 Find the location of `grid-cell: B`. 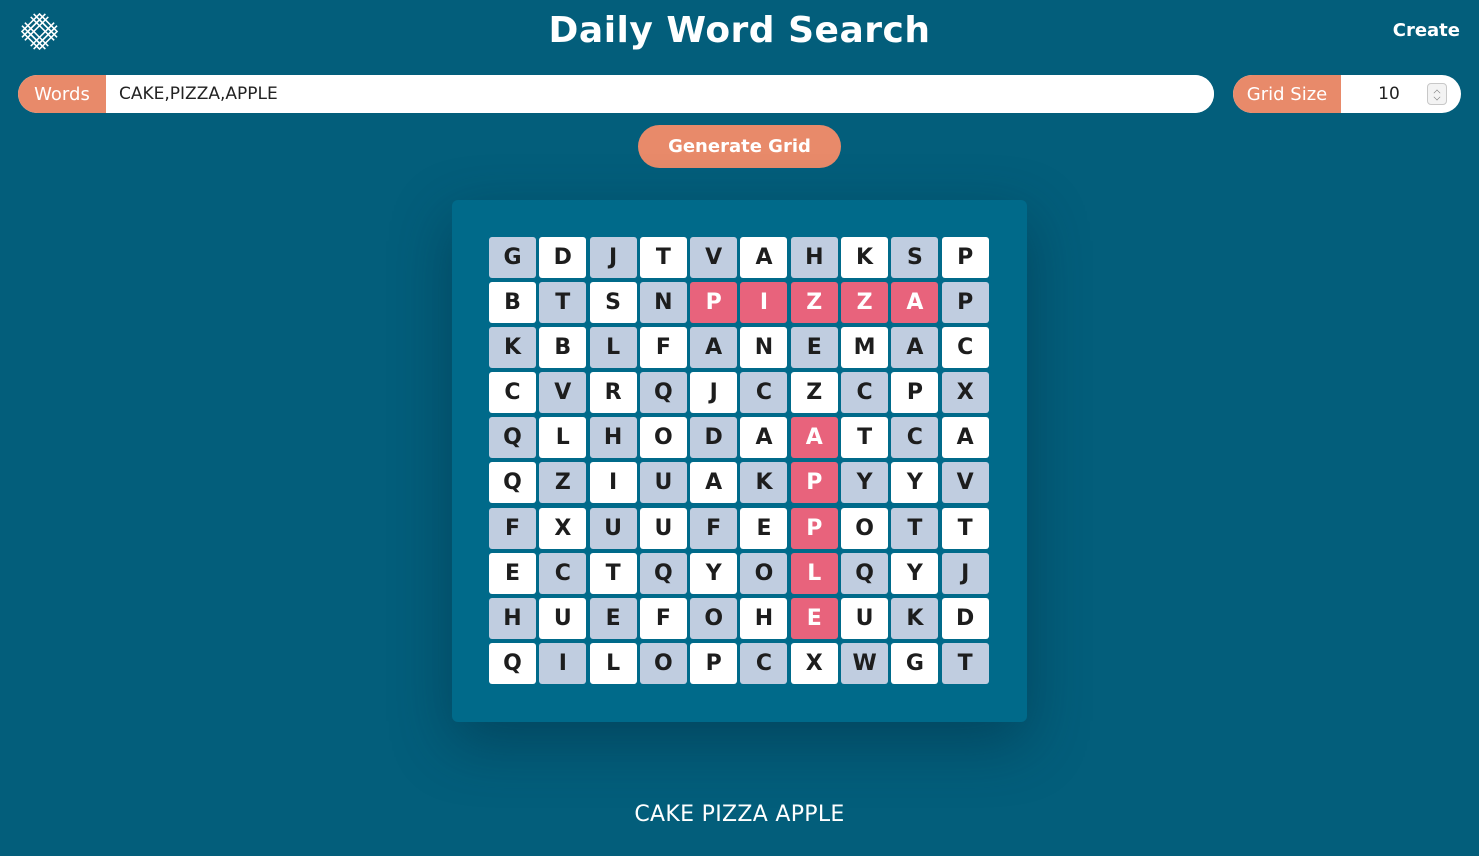

grid-cell: B is located at coordinates (563, 348).